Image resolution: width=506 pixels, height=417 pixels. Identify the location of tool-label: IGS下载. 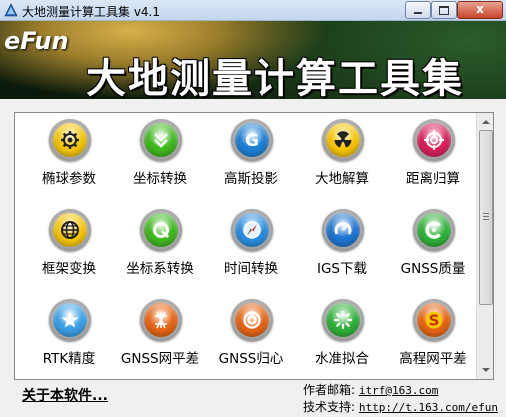
(341, 269).